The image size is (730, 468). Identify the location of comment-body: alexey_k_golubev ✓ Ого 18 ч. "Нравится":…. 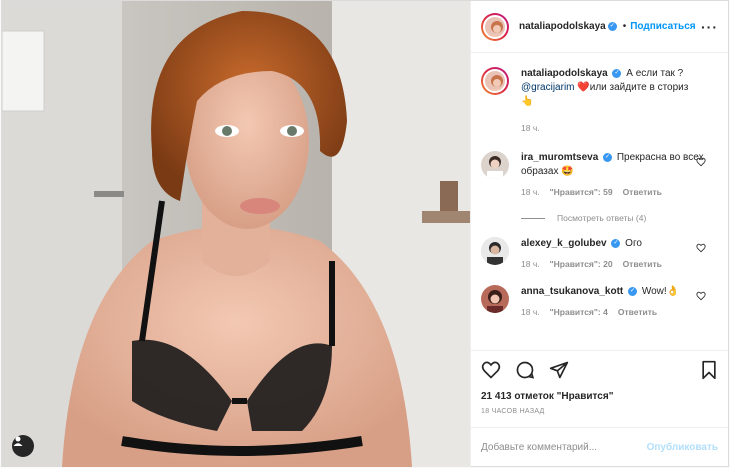
(619, 254).